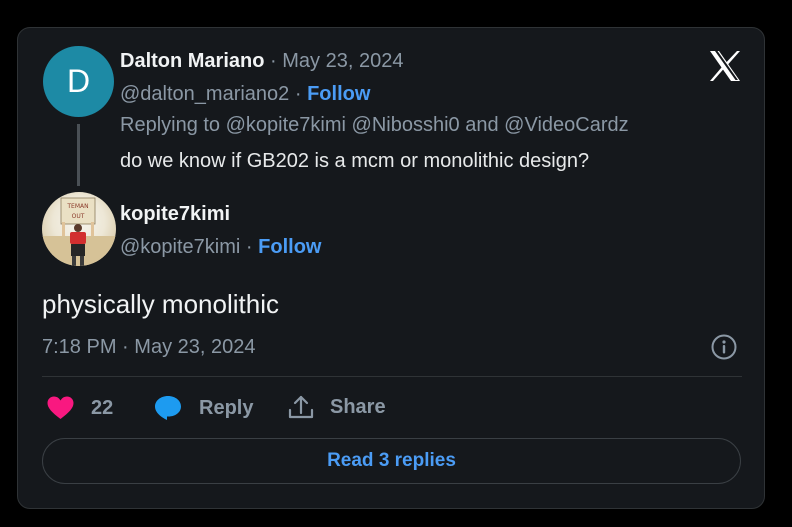 This screenshot has width=792, height=527. I want to click on read-replies-label: Read 3 replies, so click(391, 460).